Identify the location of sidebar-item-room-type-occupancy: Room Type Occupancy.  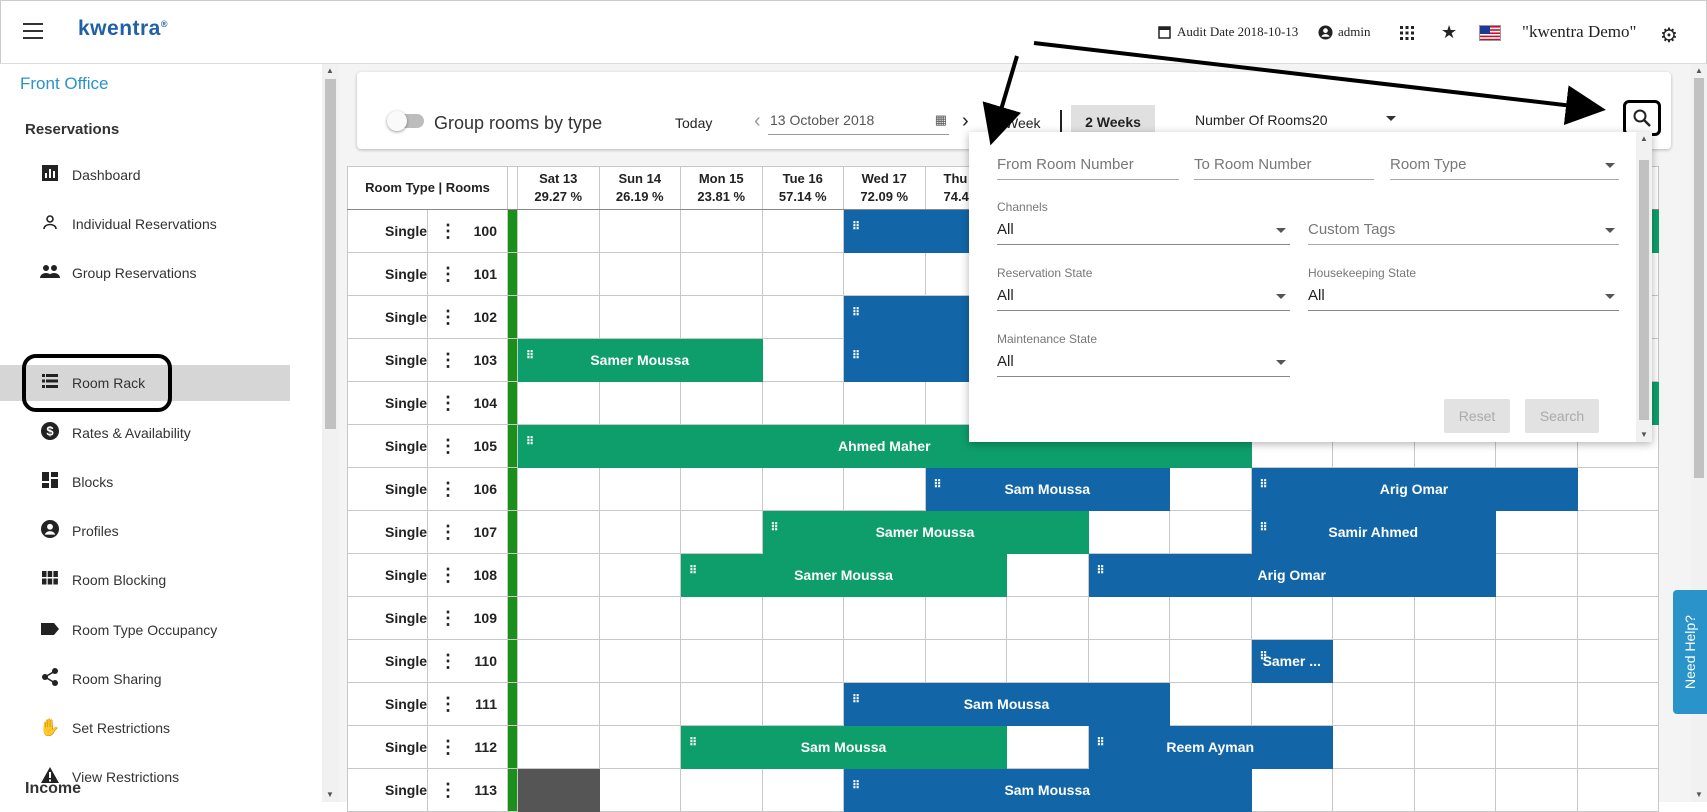
(145, 630).